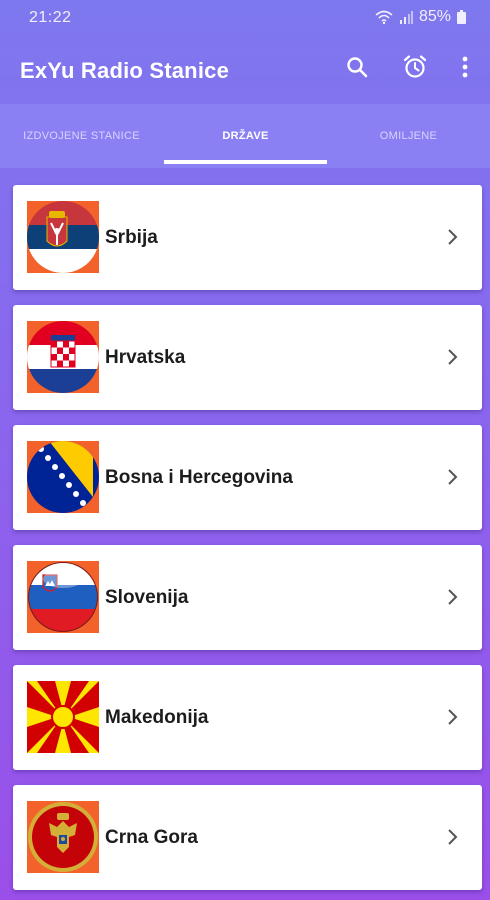  I want to click on tab-bar: IZDVOJENE STANICE DRŽAVE OMILJENE, so click(245, 136).